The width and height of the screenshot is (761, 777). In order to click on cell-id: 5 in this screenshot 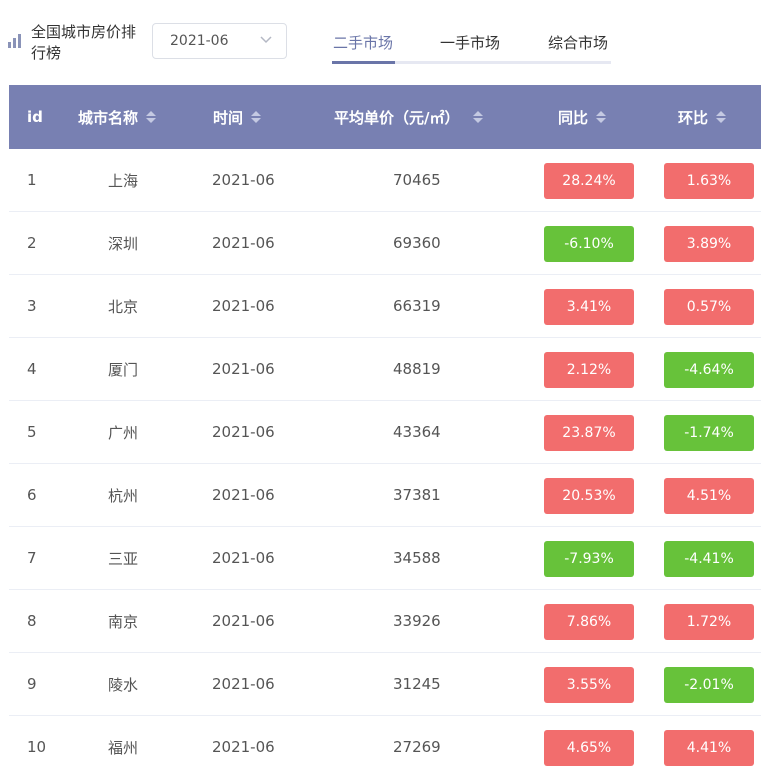, I will do `click(32, 432)`.